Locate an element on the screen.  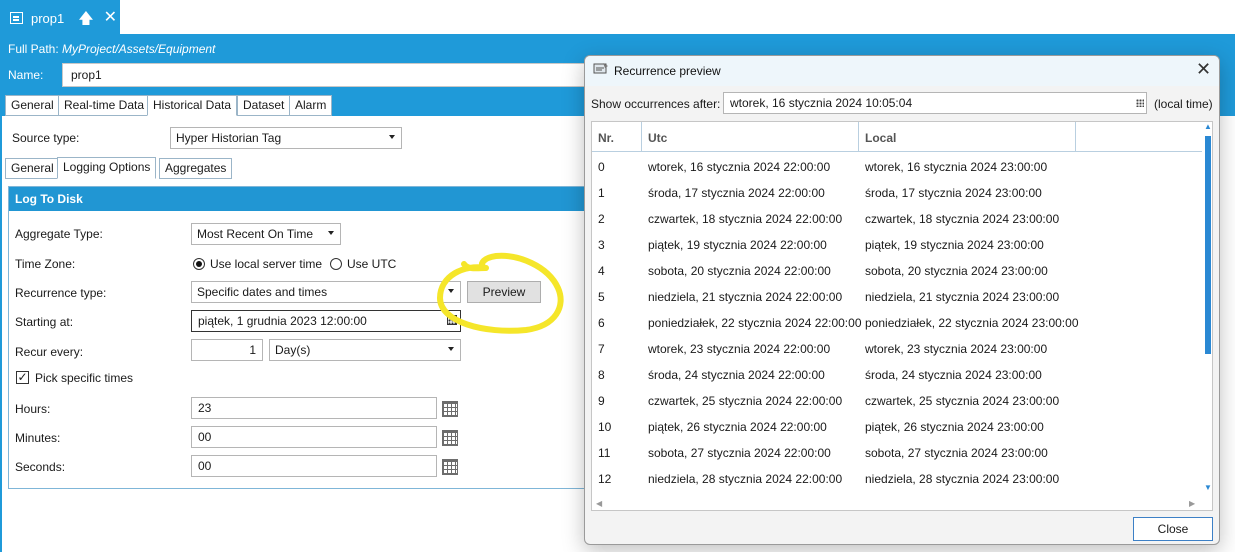
row-local: czwartek, 25 stycznia 2024 23:00:00 is located at coordinates (962, 401).